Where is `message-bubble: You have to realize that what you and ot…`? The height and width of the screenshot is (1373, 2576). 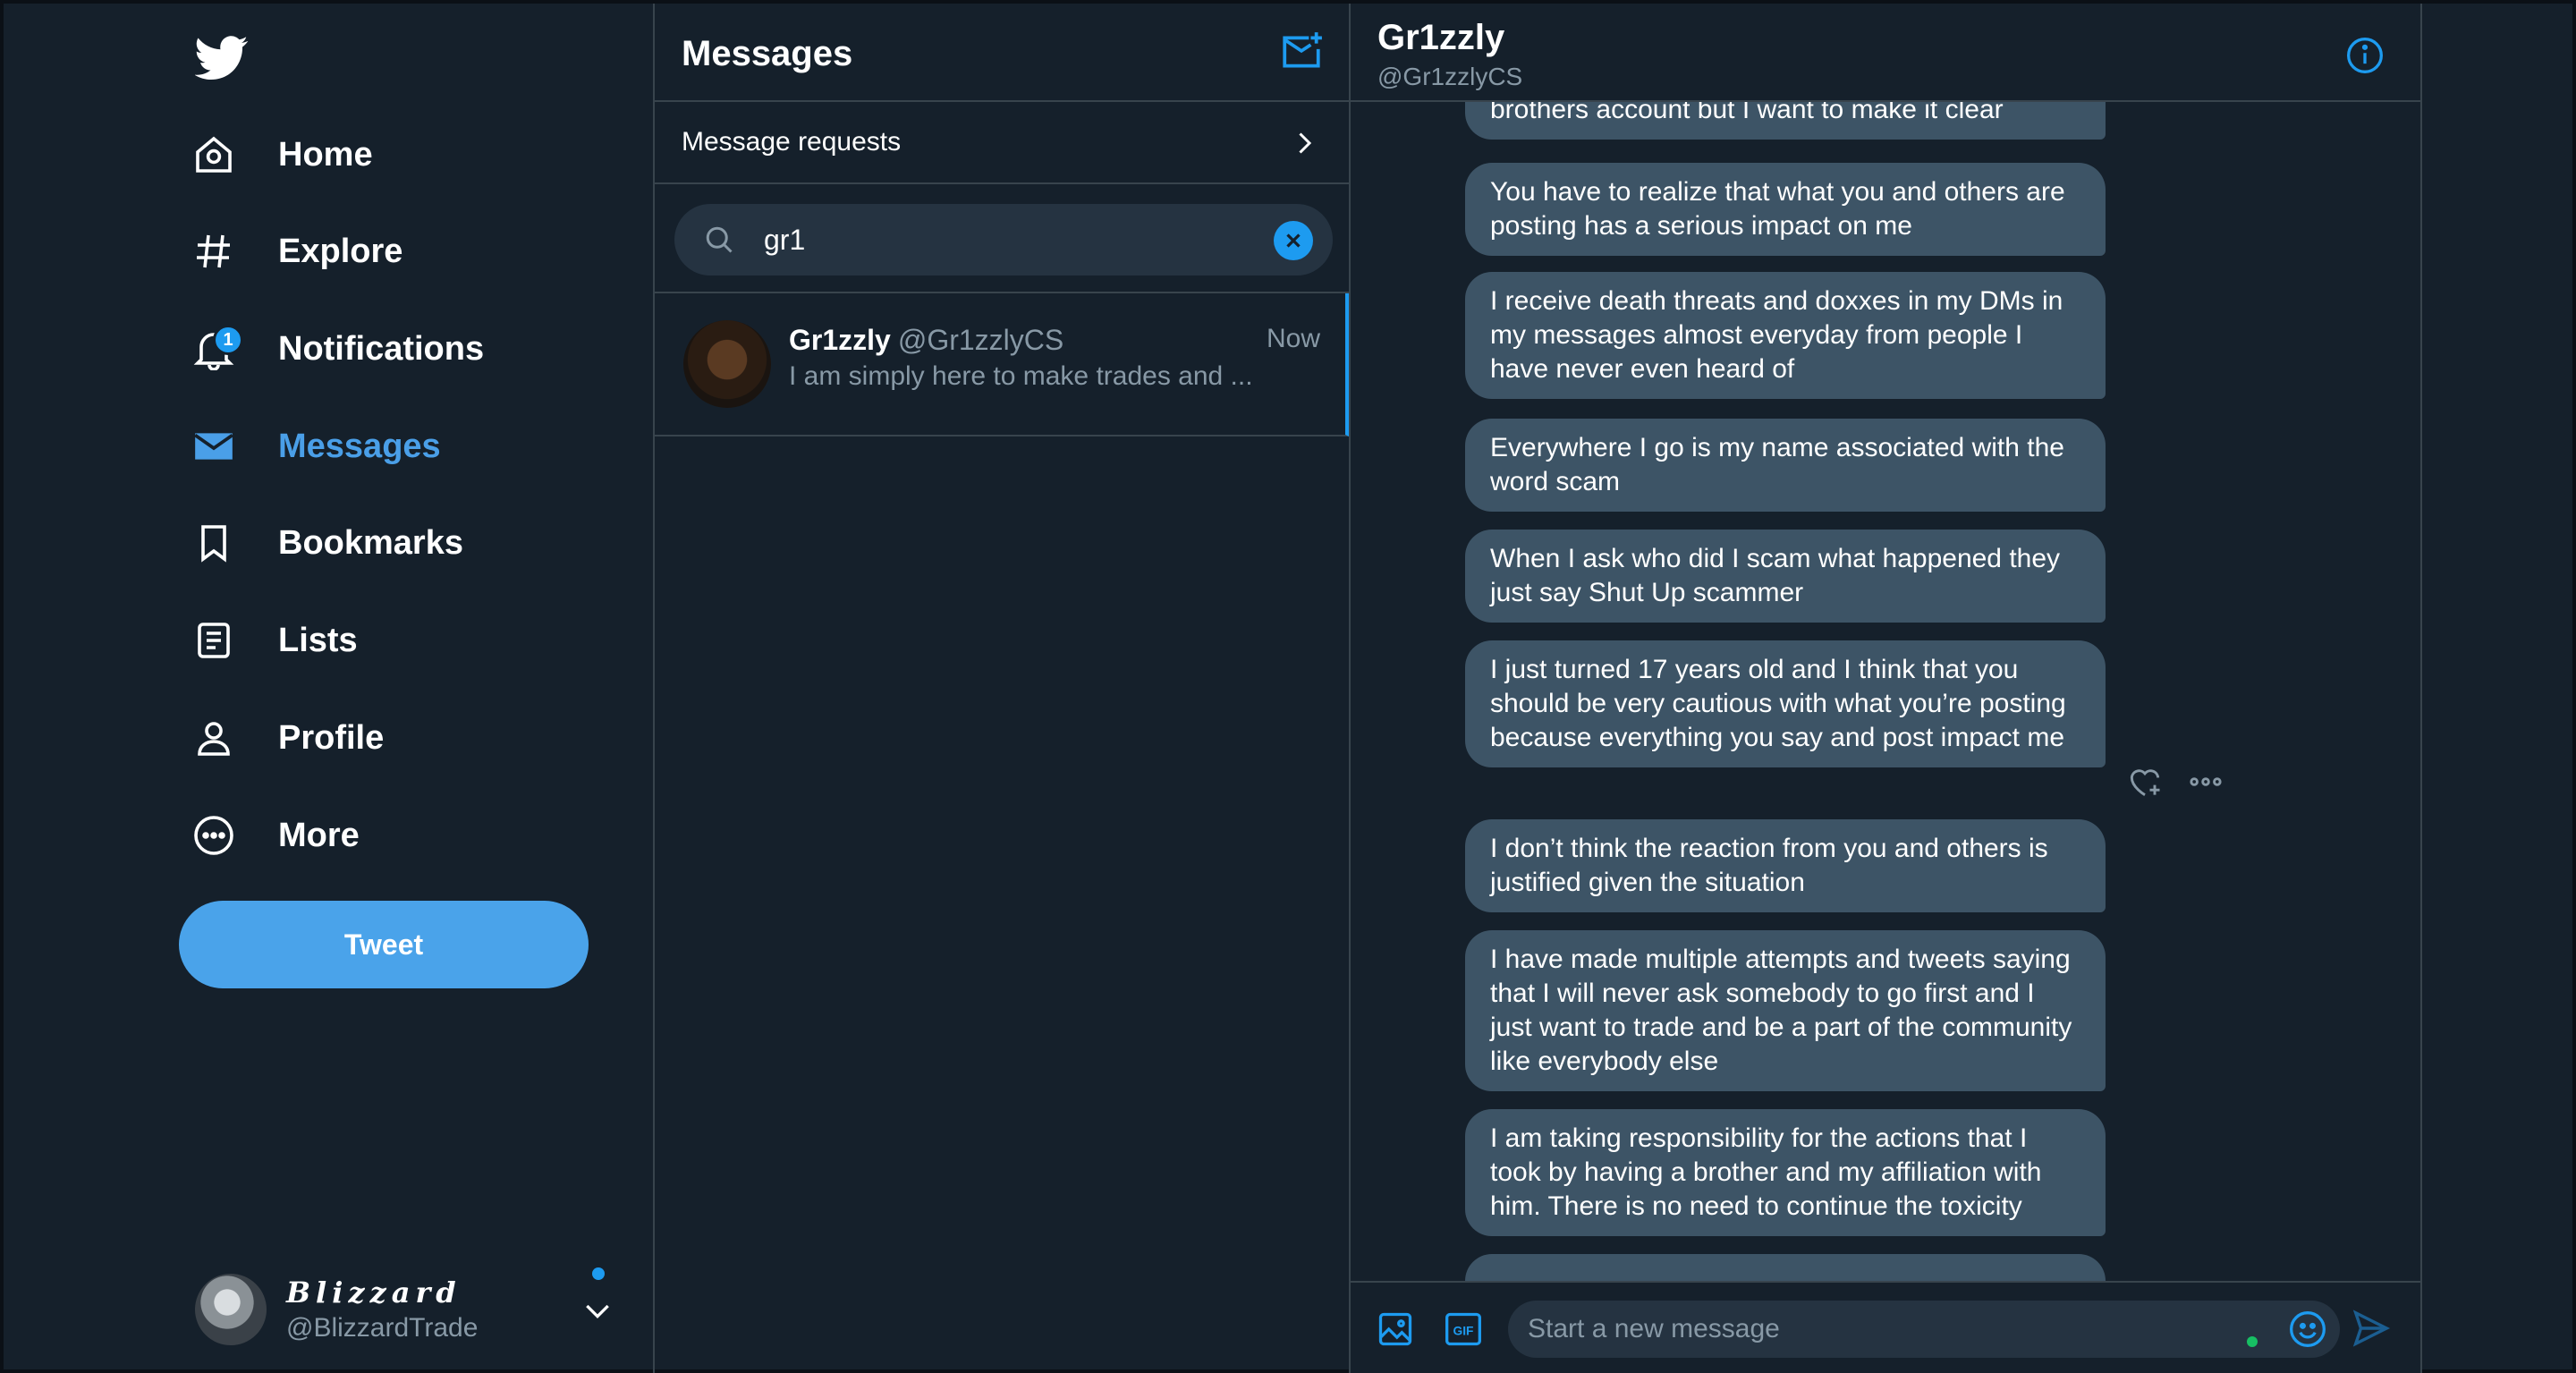
message-bubble: You have to realize that what you and ot… is located at coordinates (1785, 209).